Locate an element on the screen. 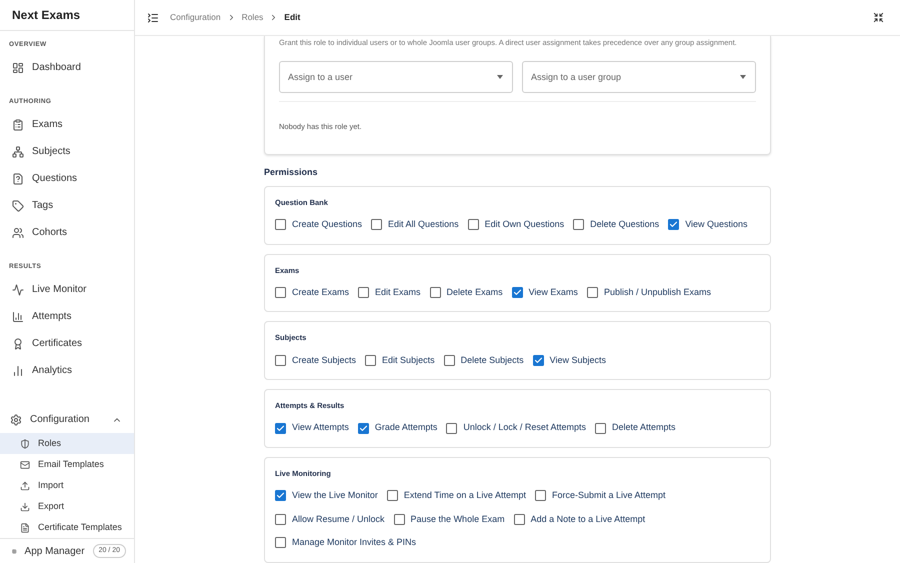 This screenshot has height=563, width=900. nav-item: Certificate Templates is located at coordinates (67, 527).